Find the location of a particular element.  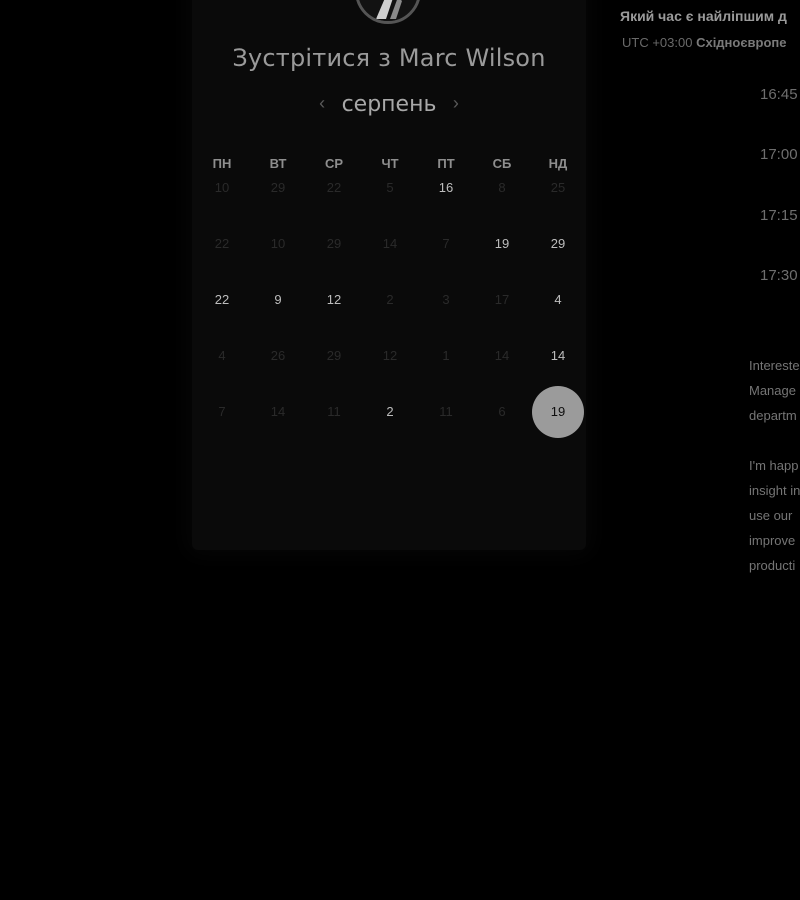

description-line: I'm happ is located at coordinates (774, 465).